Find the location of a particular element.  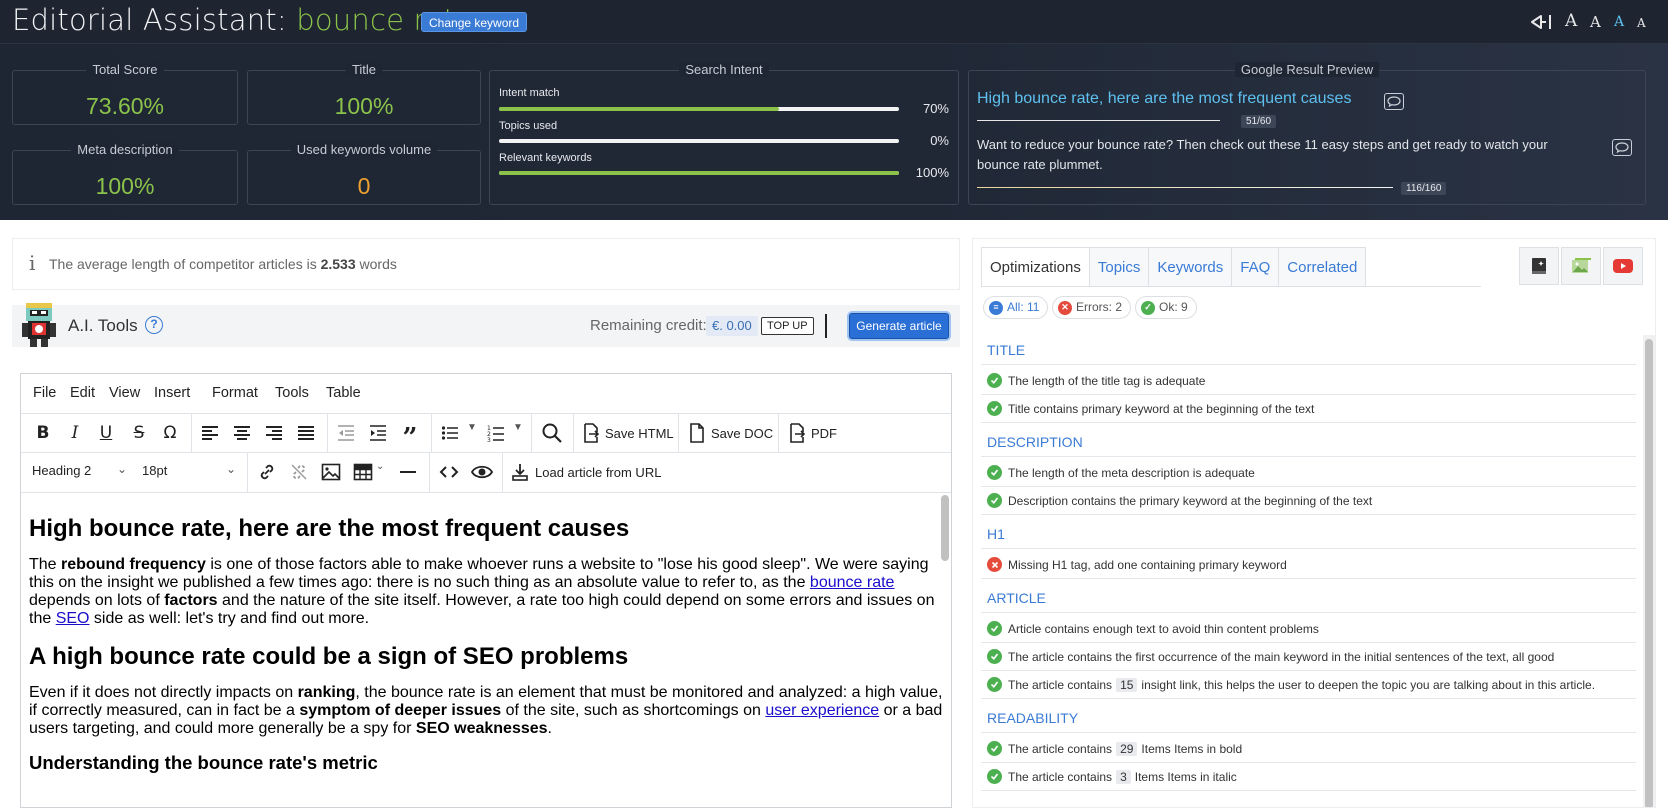

user-experience-link: user experience is located at coordinates (822, 710).